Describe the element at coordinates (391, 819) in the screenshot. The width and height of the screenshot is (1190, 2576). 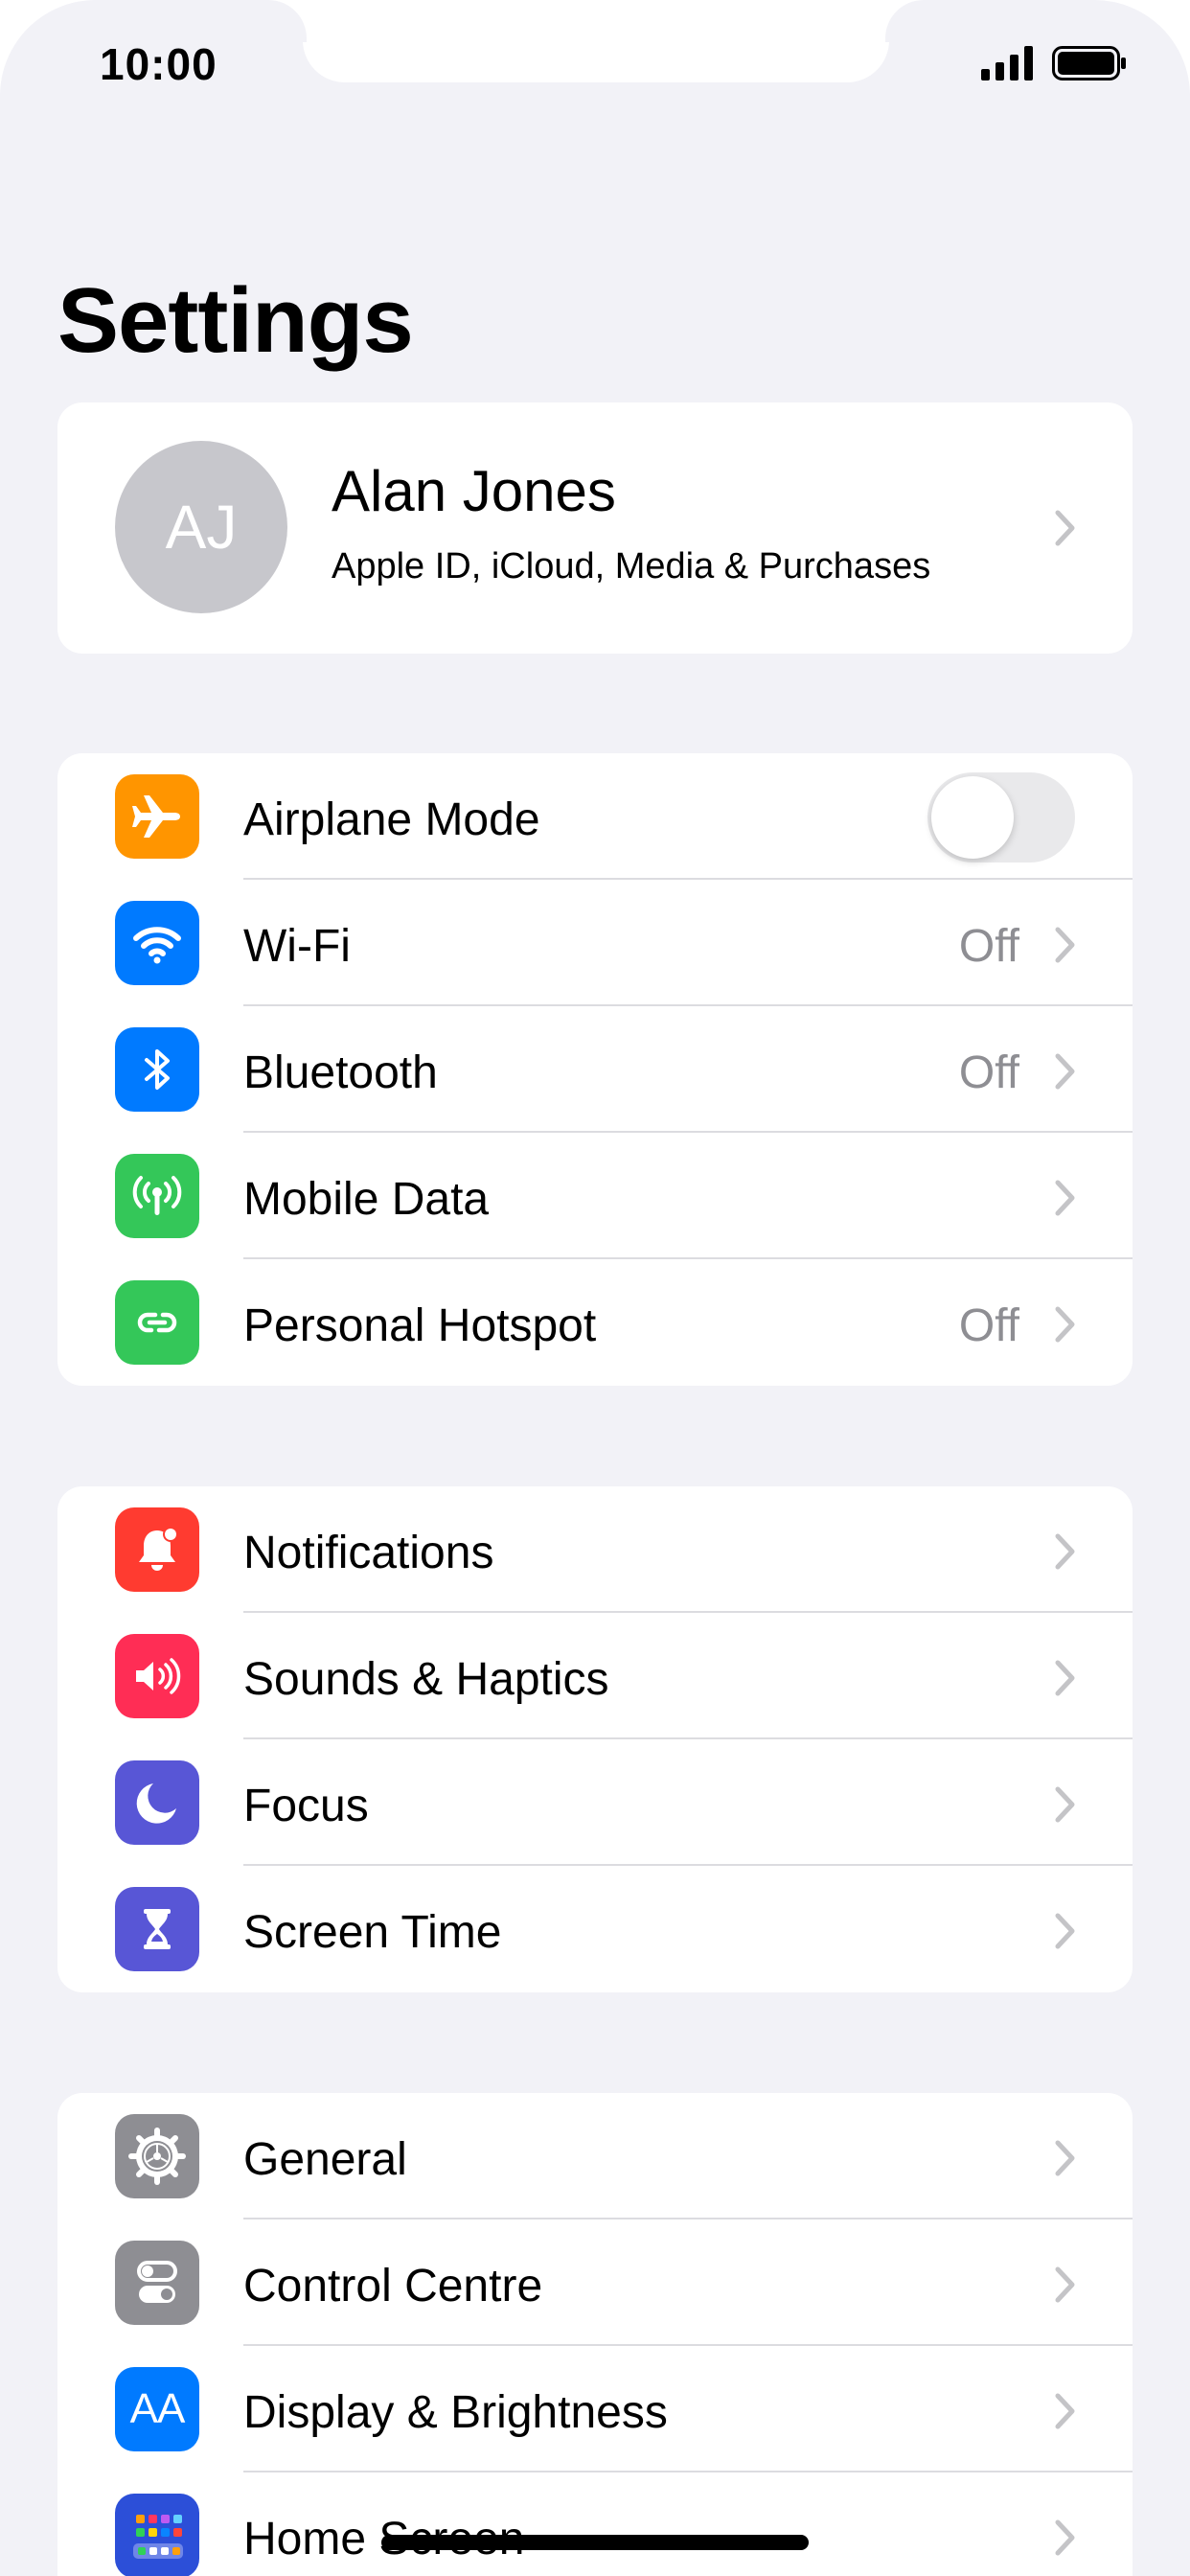
I see `row-label: Airplane Mode` at that location.